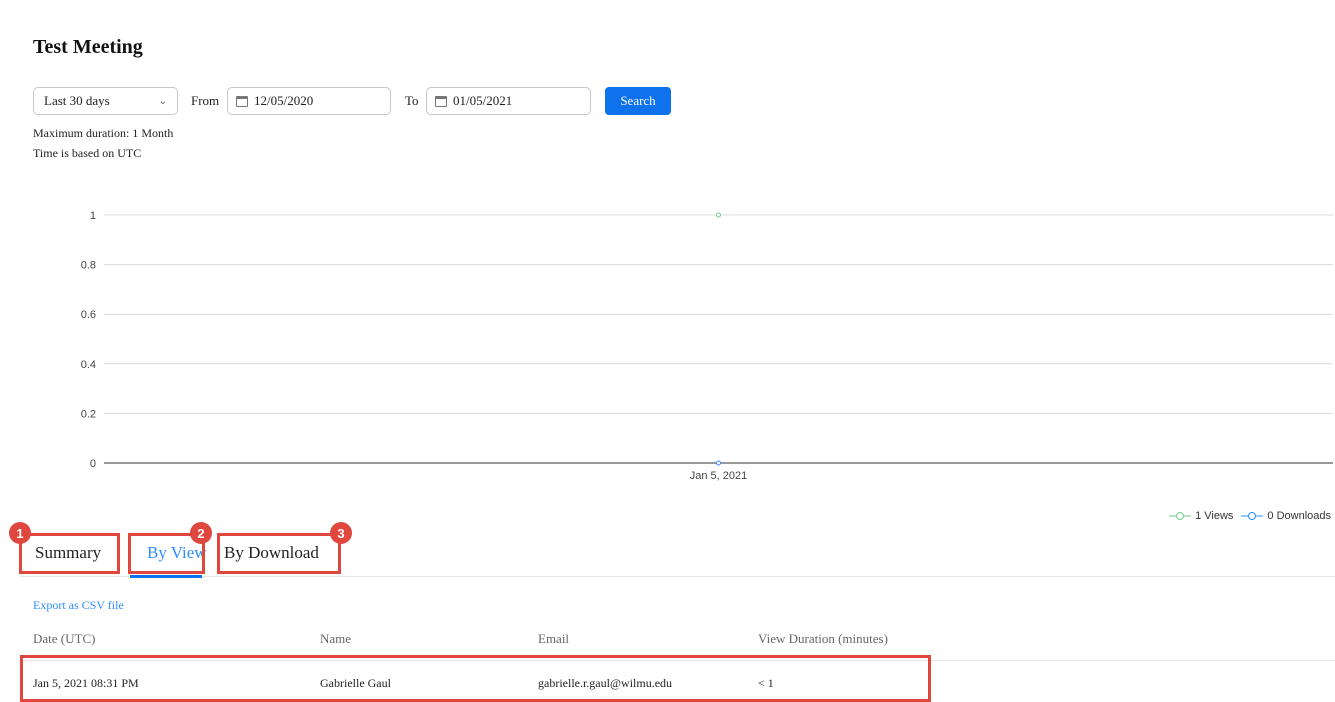 This screenshot has height=702, width=1335. I want to click on step-badge: 2, so click(201, 533).